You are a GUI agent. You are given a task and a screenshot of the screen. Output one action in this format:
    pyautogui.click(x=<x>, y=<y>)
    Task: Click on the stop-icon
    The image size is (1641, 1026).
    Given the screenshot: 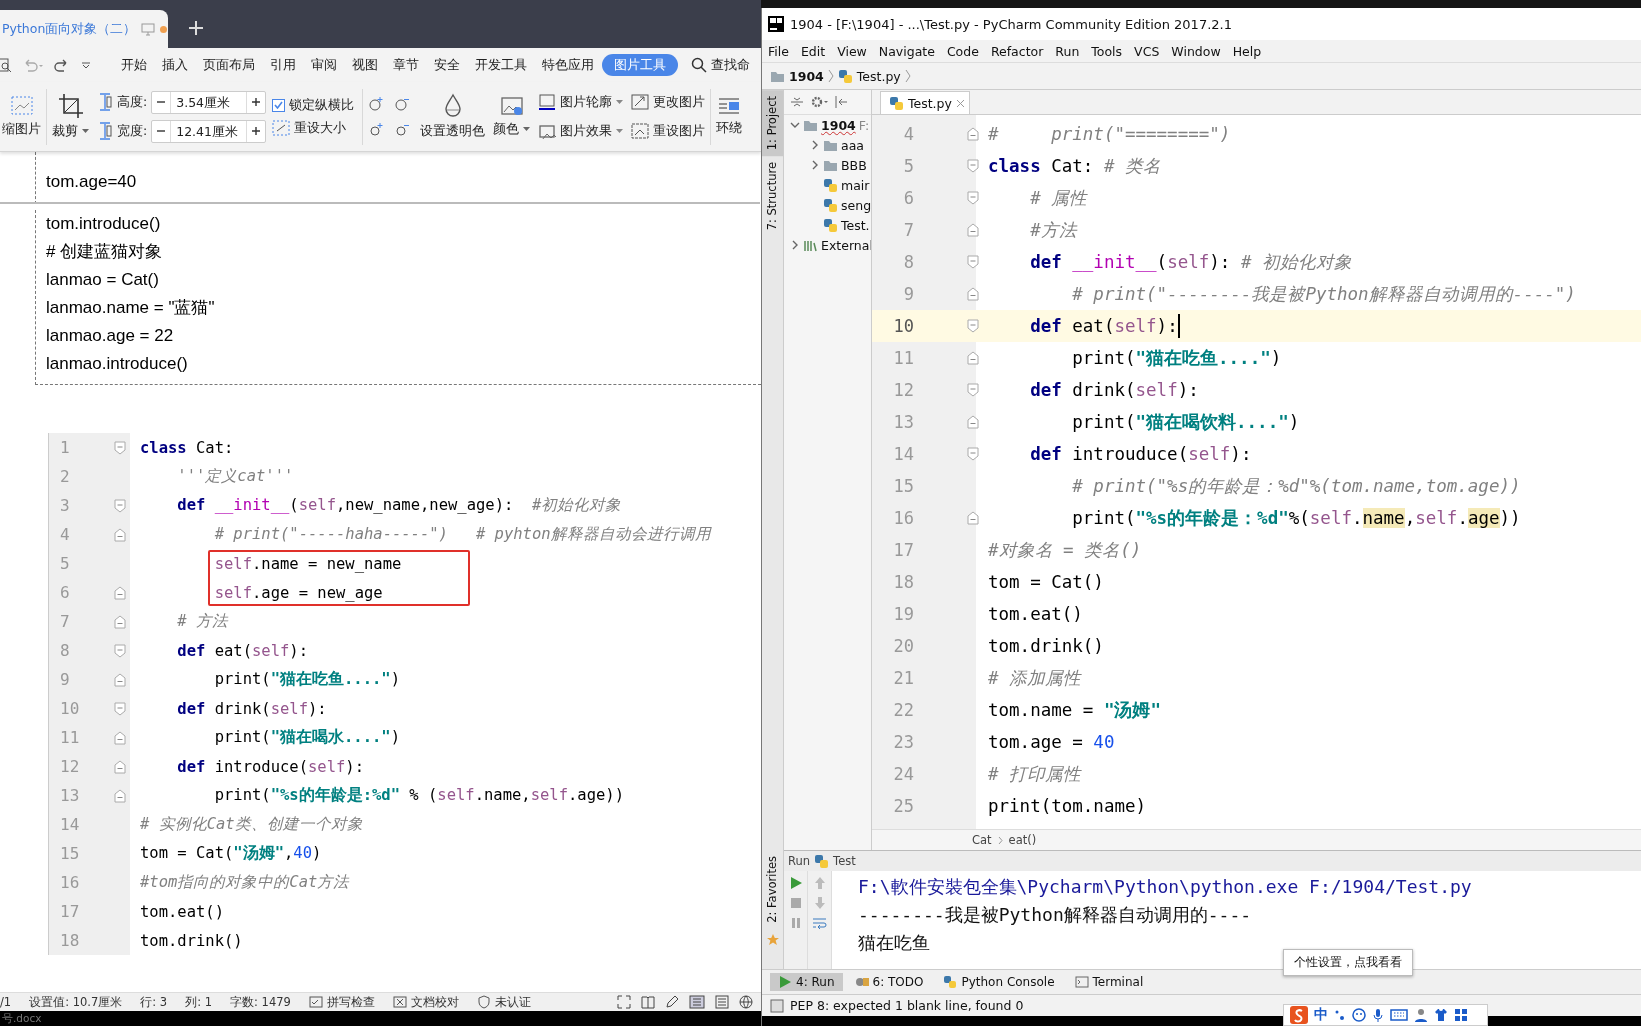 What is the action you would take?
    pyautogui.click(x=795, y=903)
    